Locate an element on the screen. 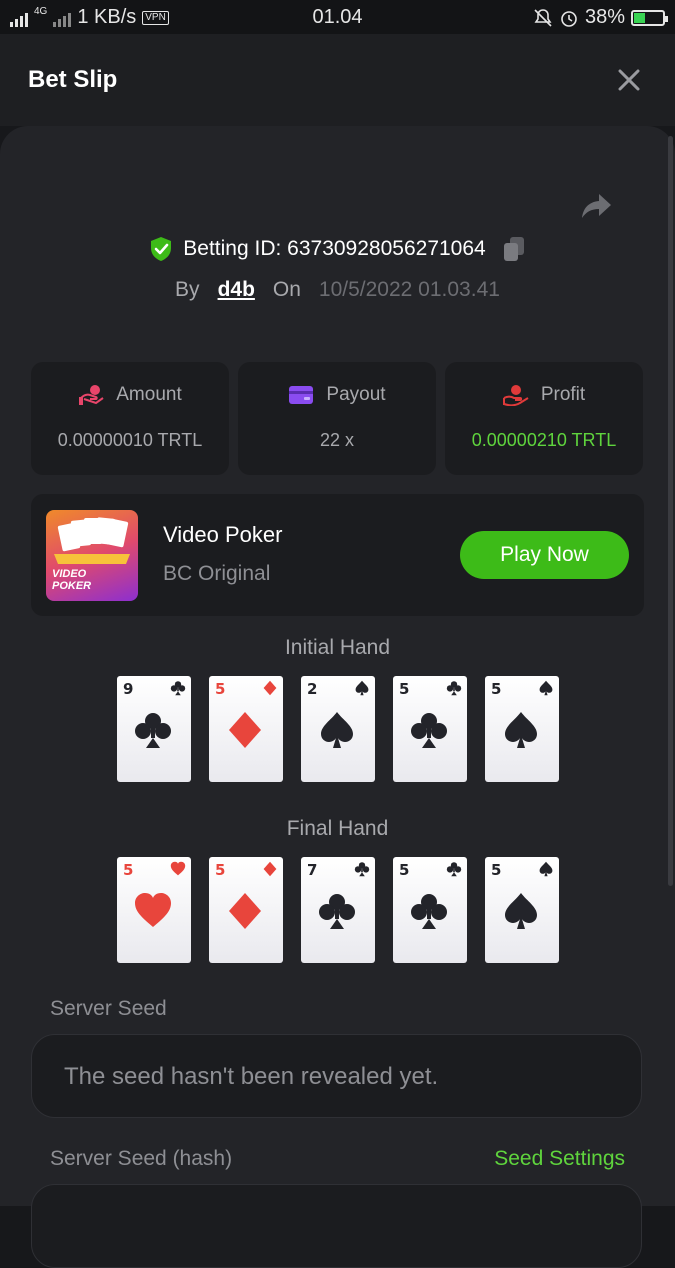 This screenshot has height=1268, width=675. game-subtitle: BC Original is located at coordinates (217, 573).